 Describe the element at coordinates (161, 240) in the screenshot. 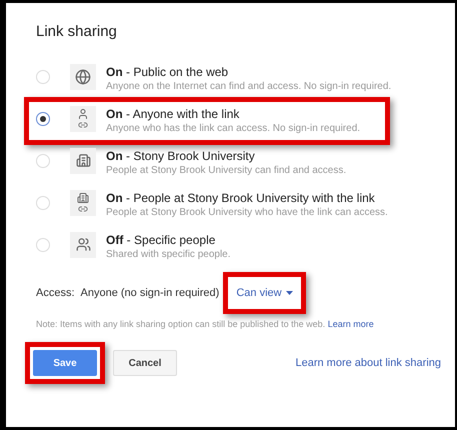

I see `option-label: Off - Specific people` at that location.